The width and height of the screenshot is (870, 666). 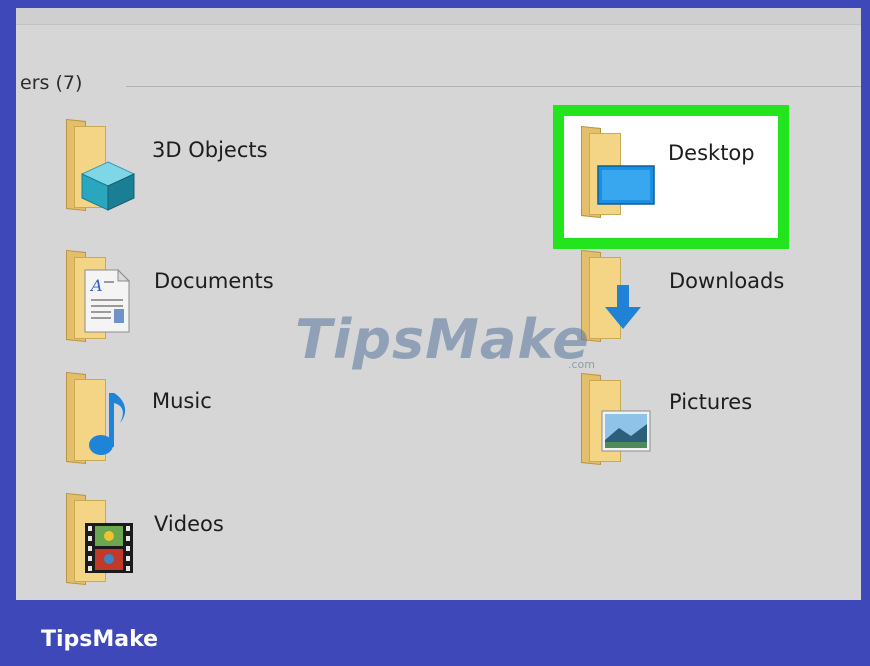 I want to click on folder-item-downloads: Downloads, so click(x=697, y=296).